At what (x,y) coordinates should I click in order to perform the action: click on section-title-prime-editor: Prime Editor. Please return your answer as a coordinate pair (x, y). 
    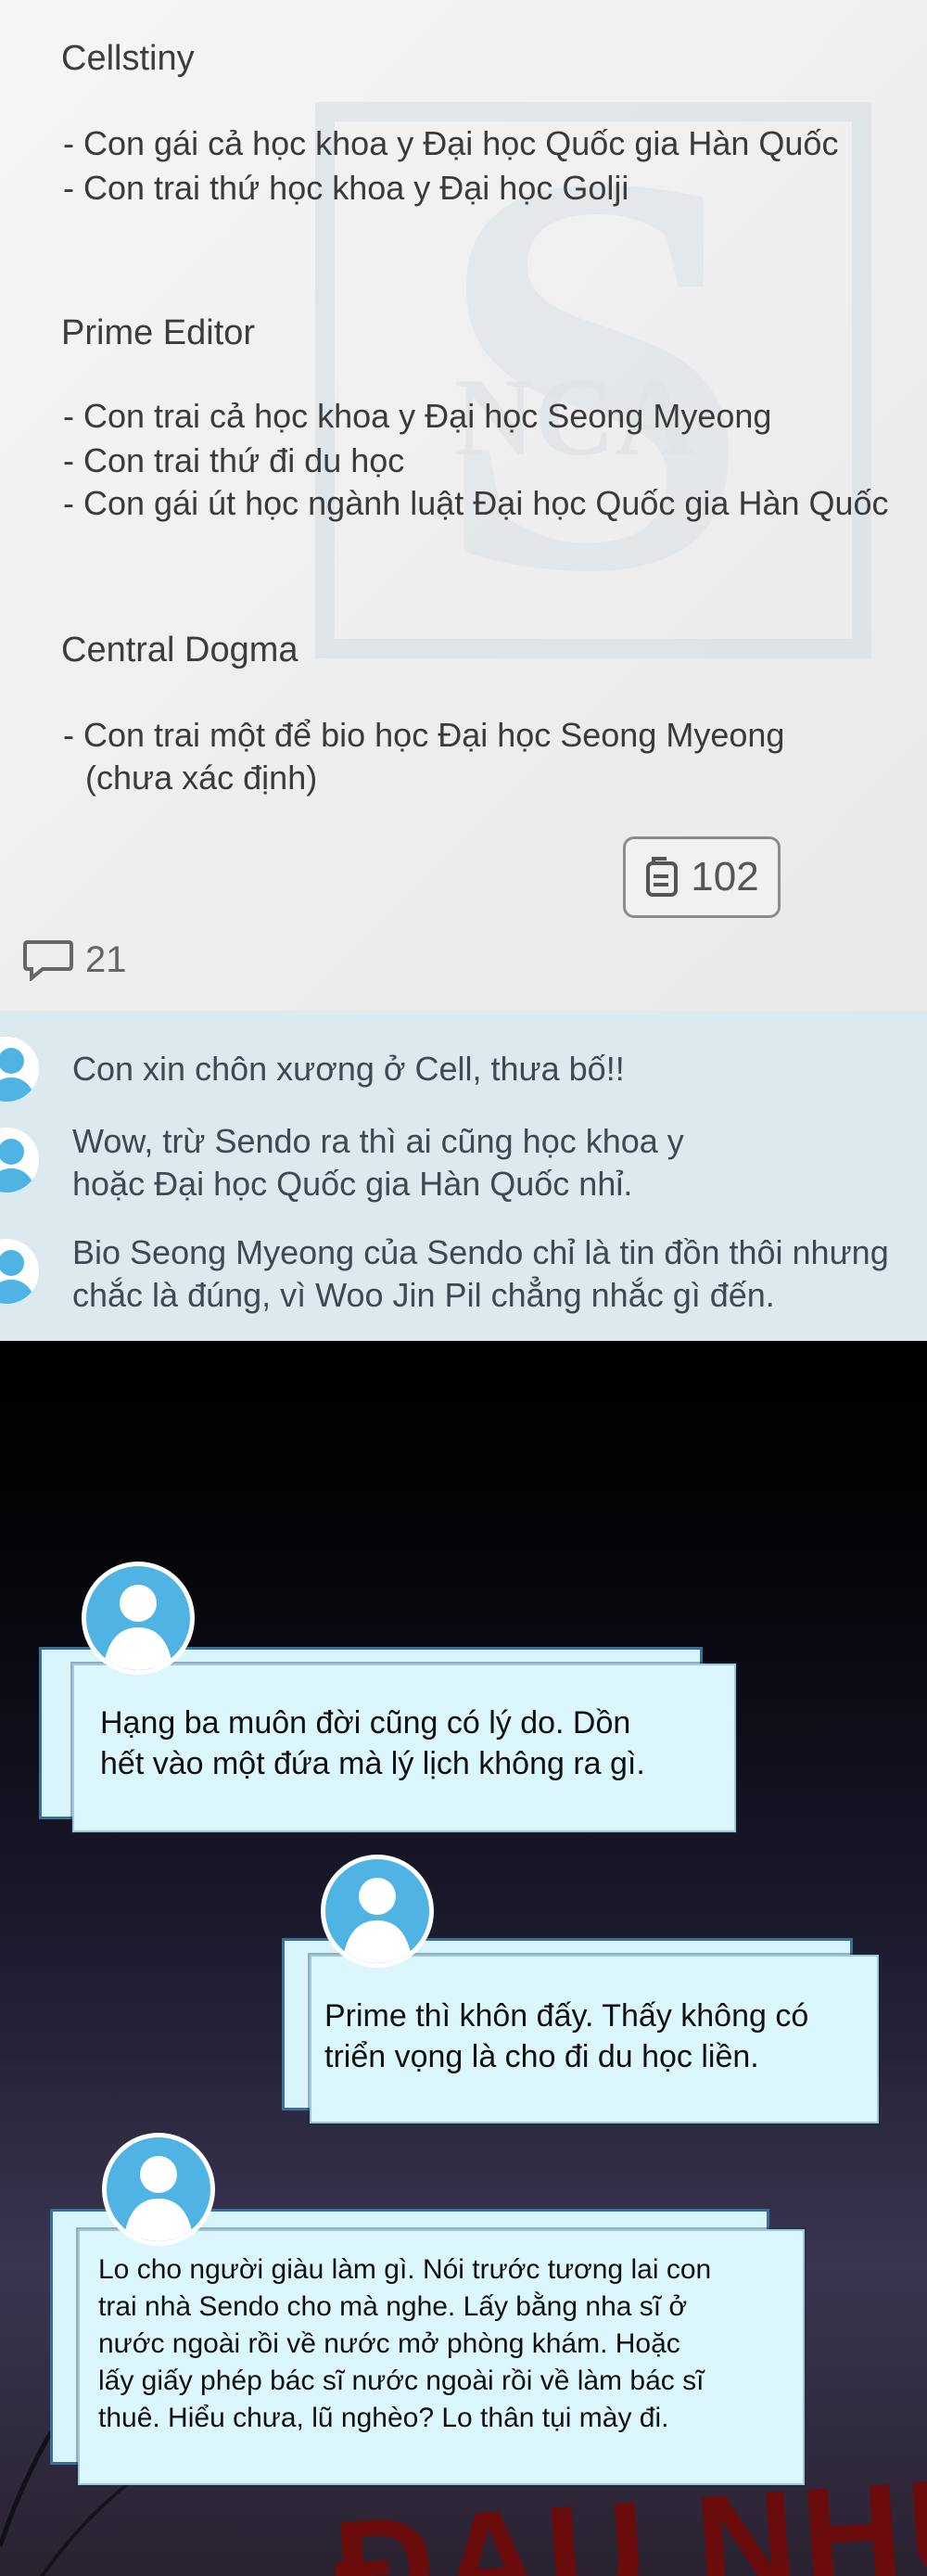
    Looking at the image, I should click on (159, 333).